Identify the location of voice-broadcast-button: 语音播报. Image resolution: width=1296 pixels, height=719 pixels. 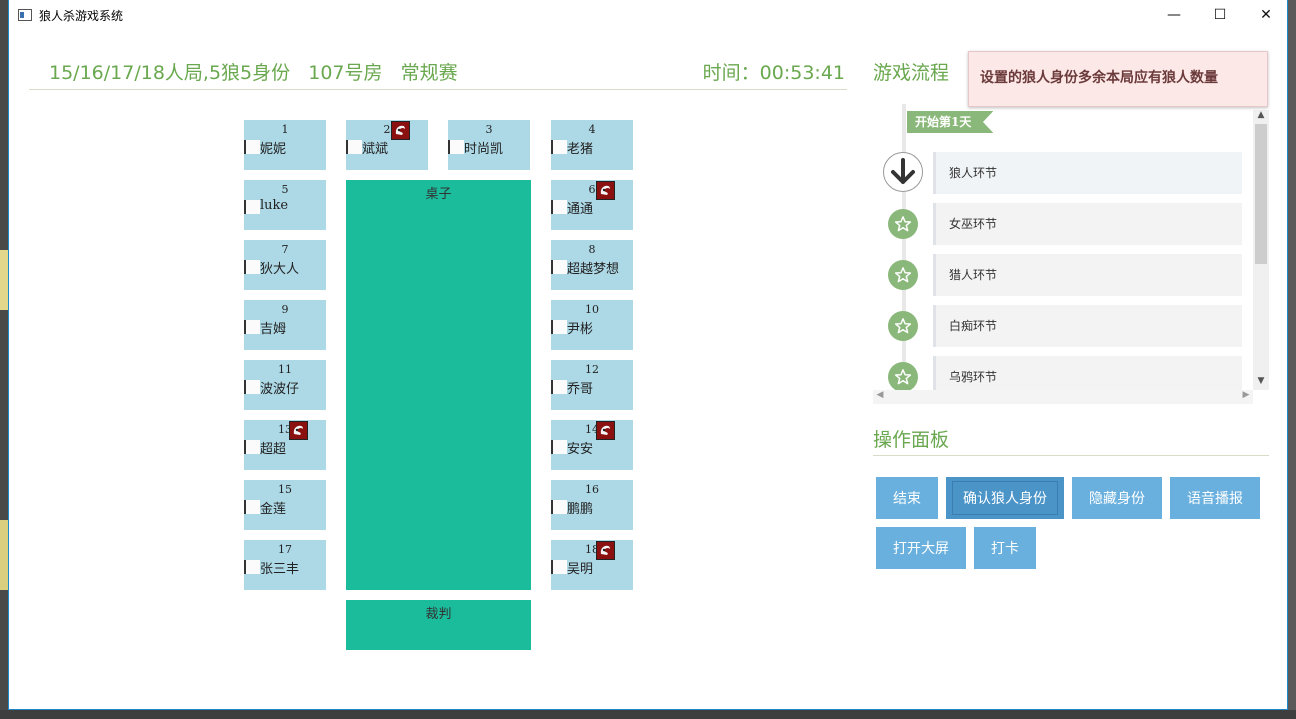
(1215, 498).